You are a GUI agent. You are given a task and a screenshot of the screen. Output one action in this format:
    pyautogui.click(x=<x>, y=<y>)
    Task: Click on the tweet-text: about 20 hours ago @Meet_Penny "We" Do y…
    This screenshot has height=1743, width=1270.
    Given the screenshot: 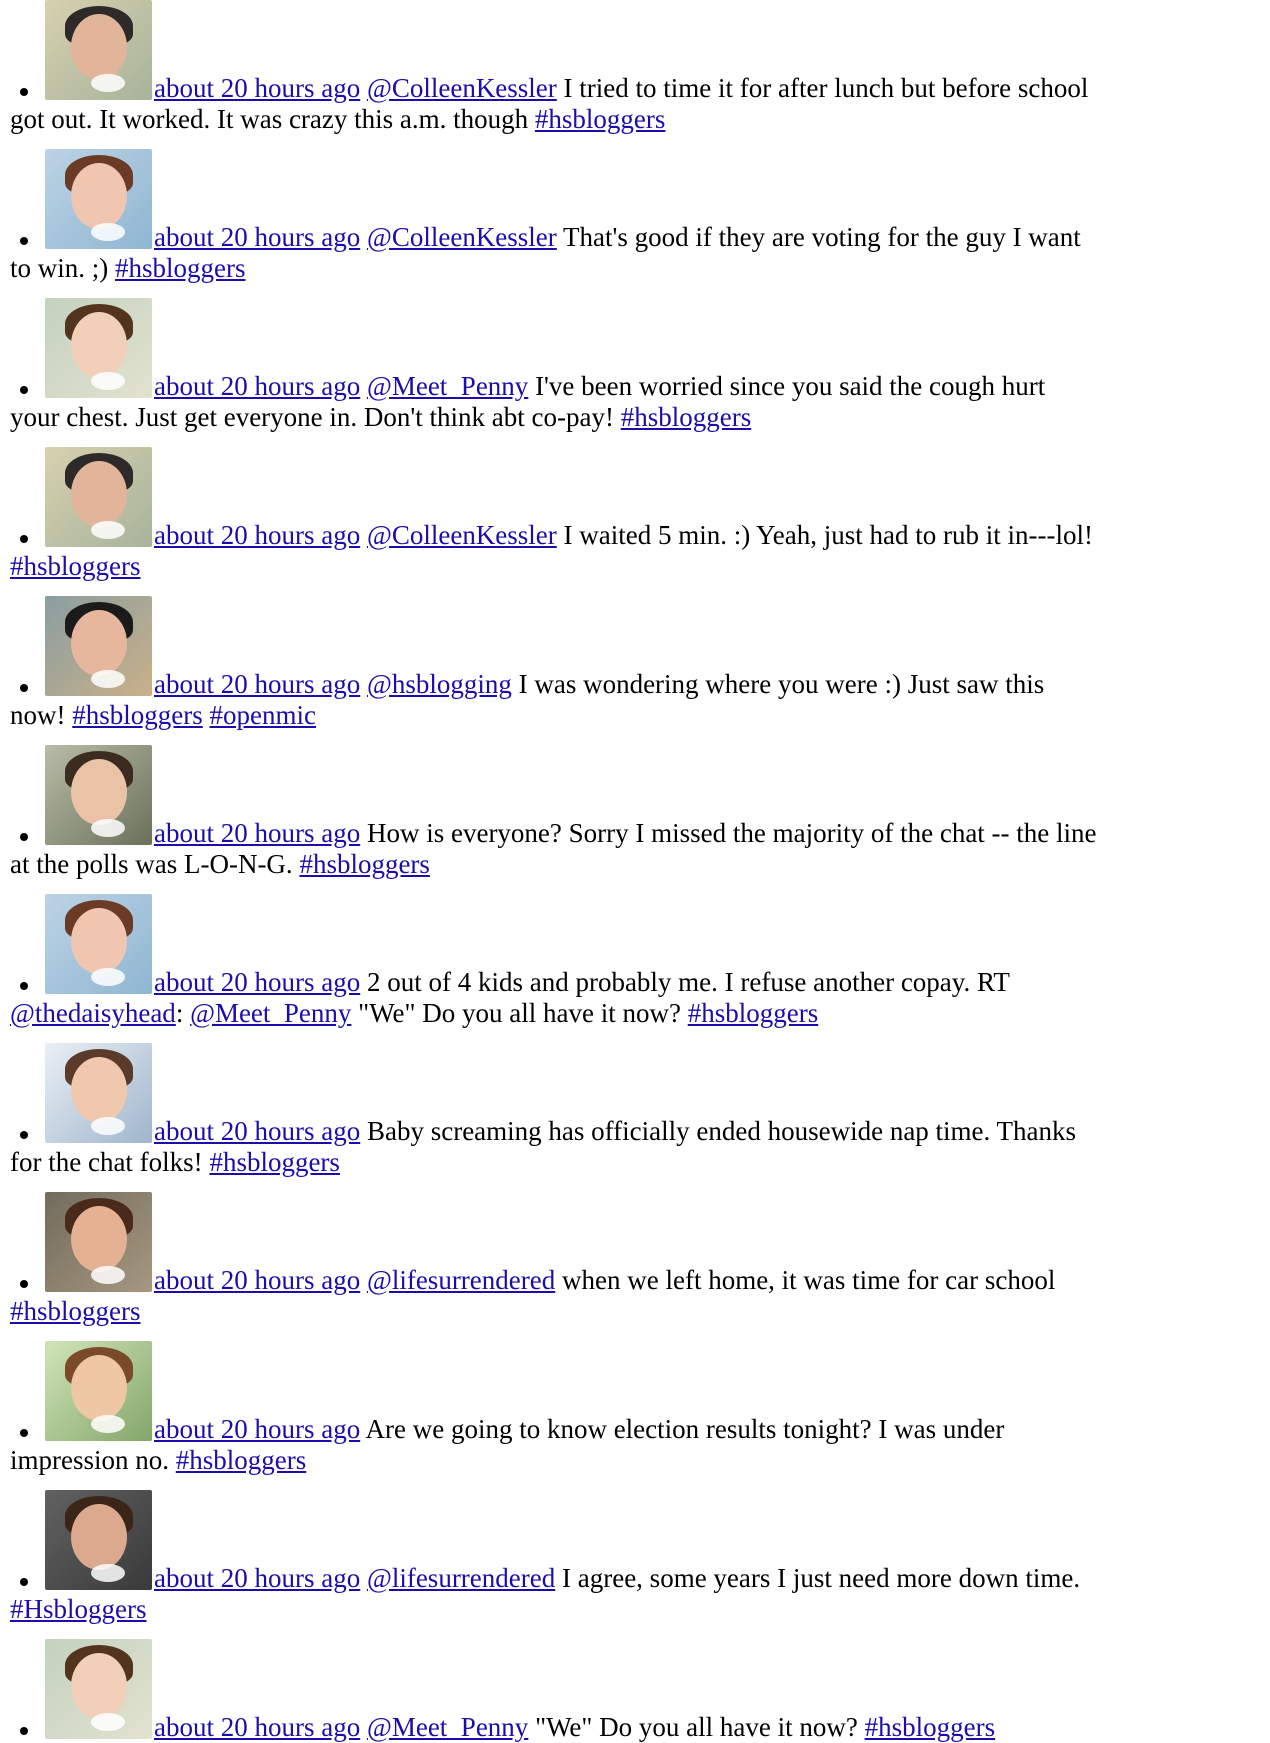 What is the action you would take?
    pyautogui.click(x=574, y=1727)
    